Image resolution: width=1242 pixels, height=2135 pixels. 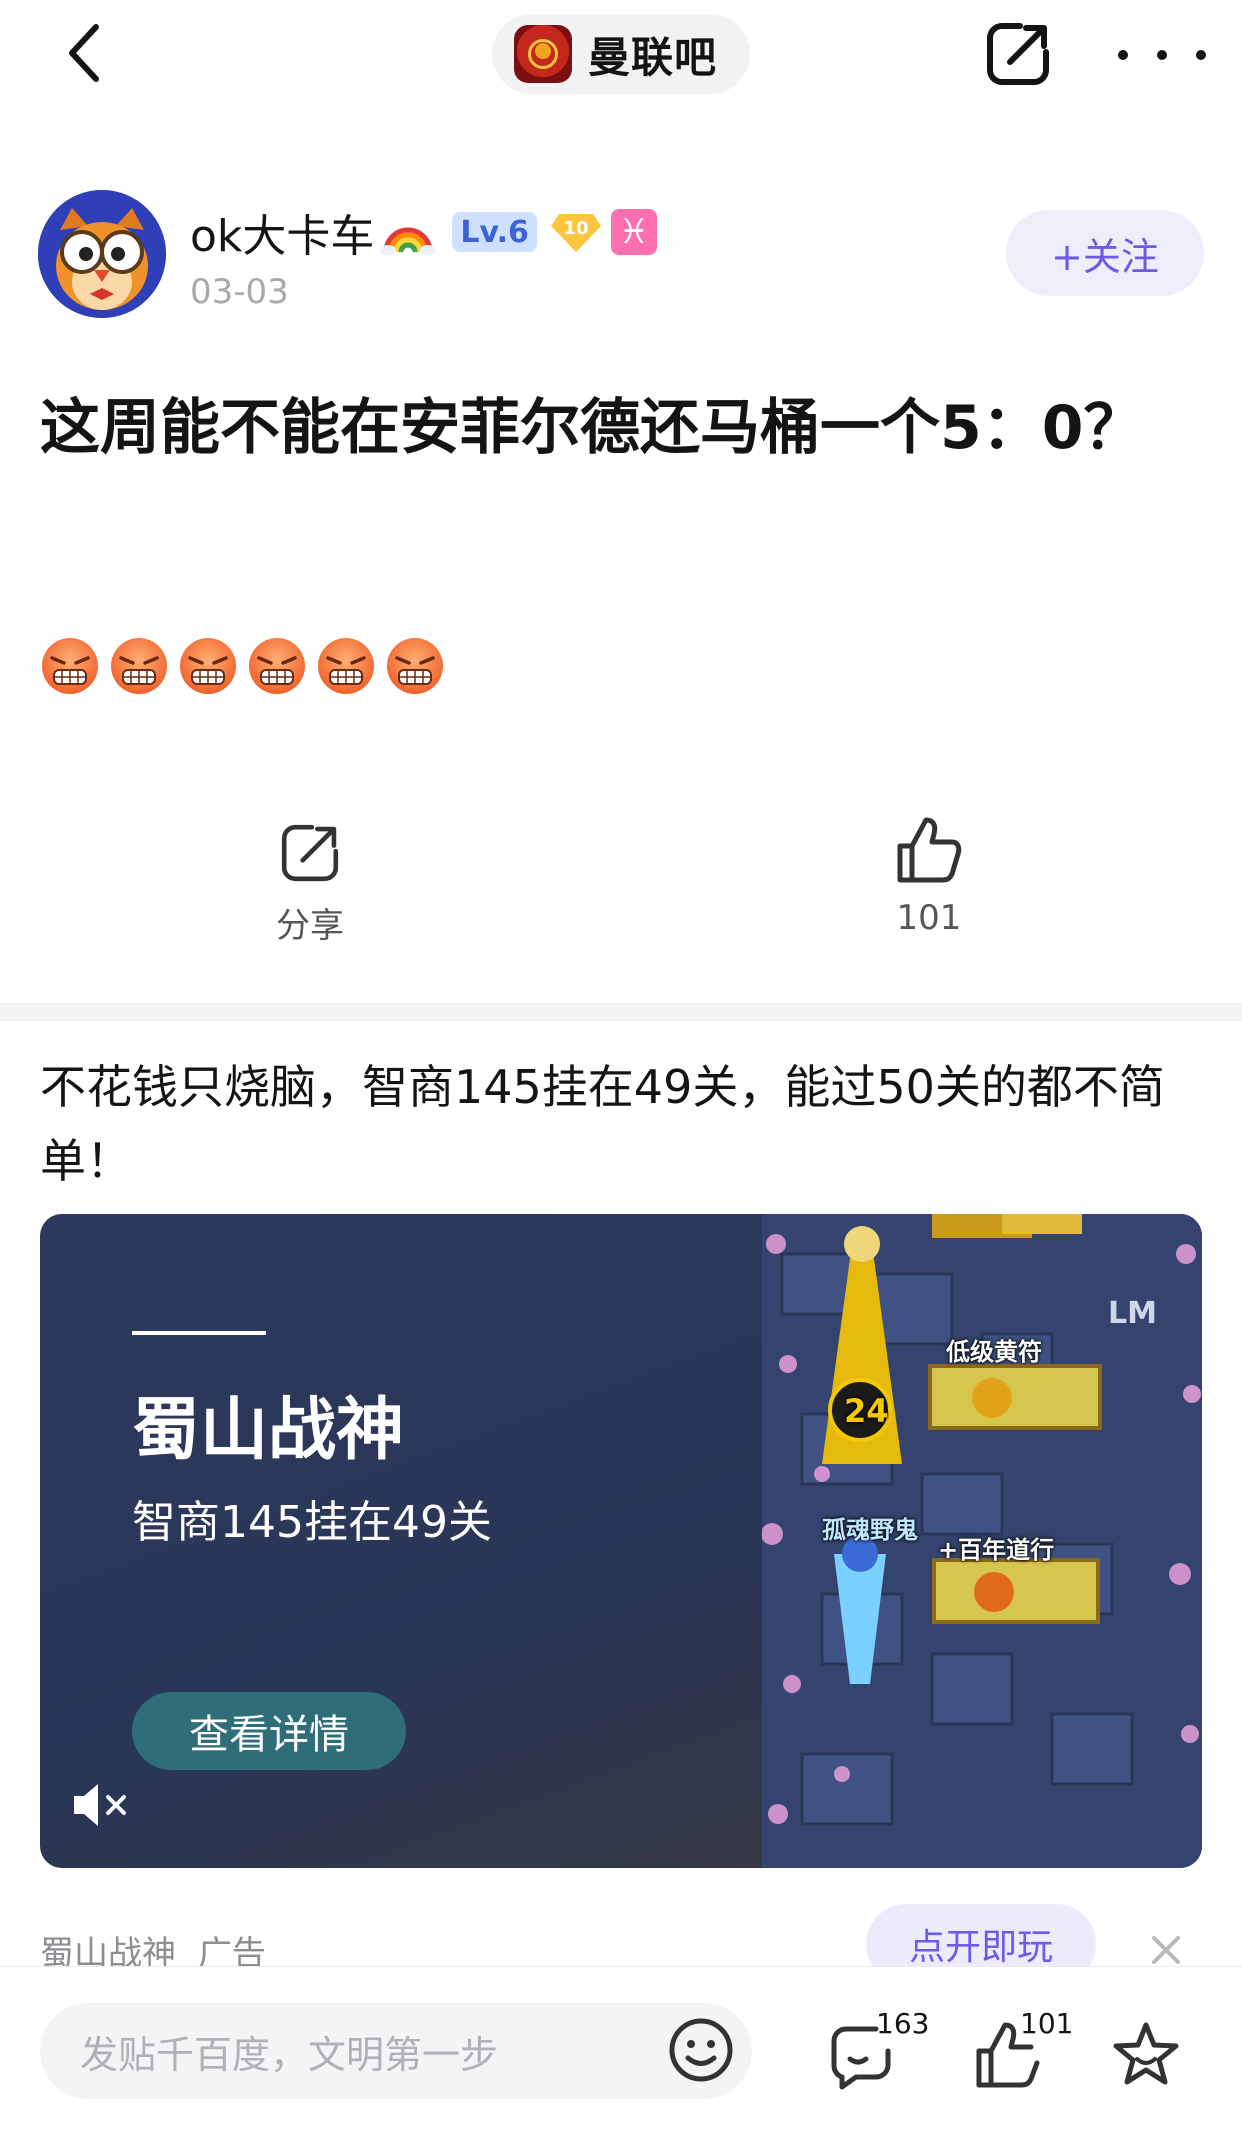 What do you see at coordinates (1162, 55) in the screenshot?
I see `more-button` at bounding box center [1162, 55].